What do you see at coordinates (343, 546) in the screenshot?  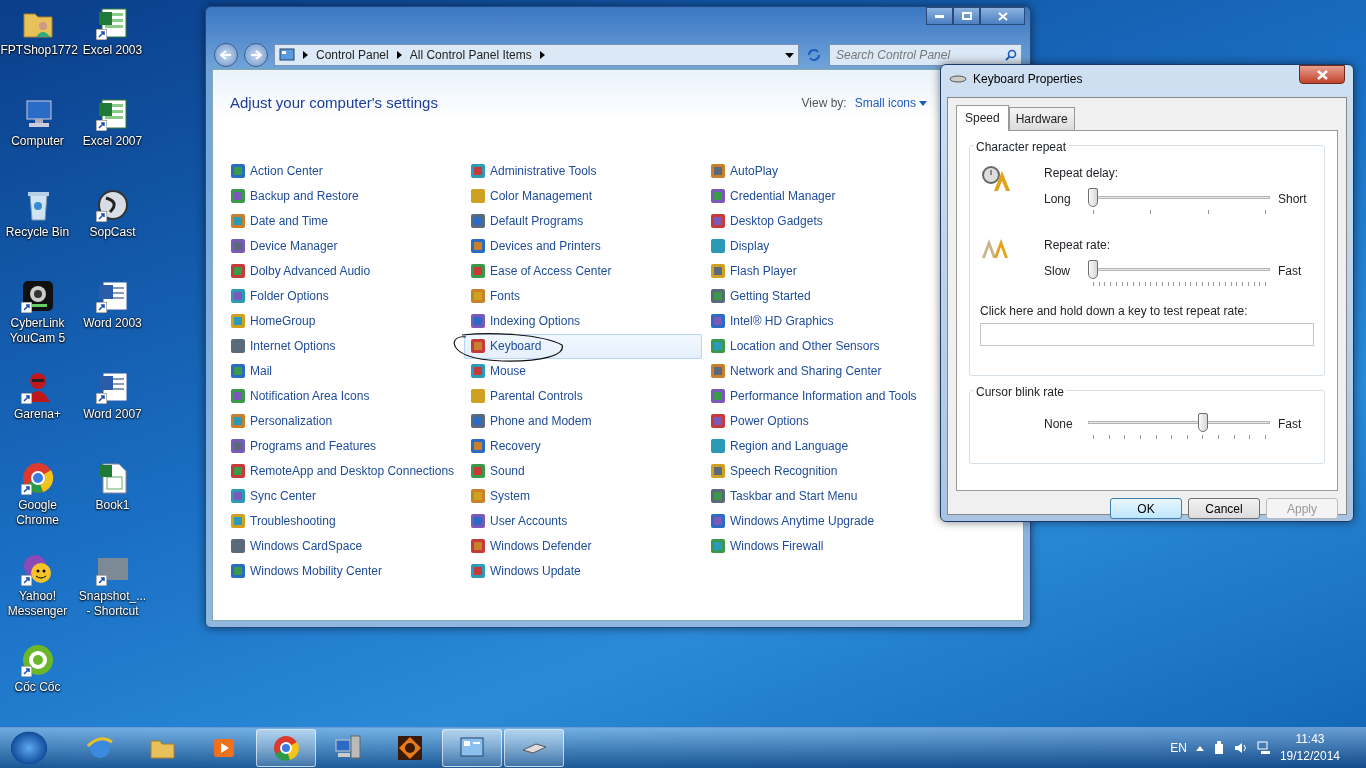 I see `settings-item: Windows CardSpace` at bounding box center [343, 546].